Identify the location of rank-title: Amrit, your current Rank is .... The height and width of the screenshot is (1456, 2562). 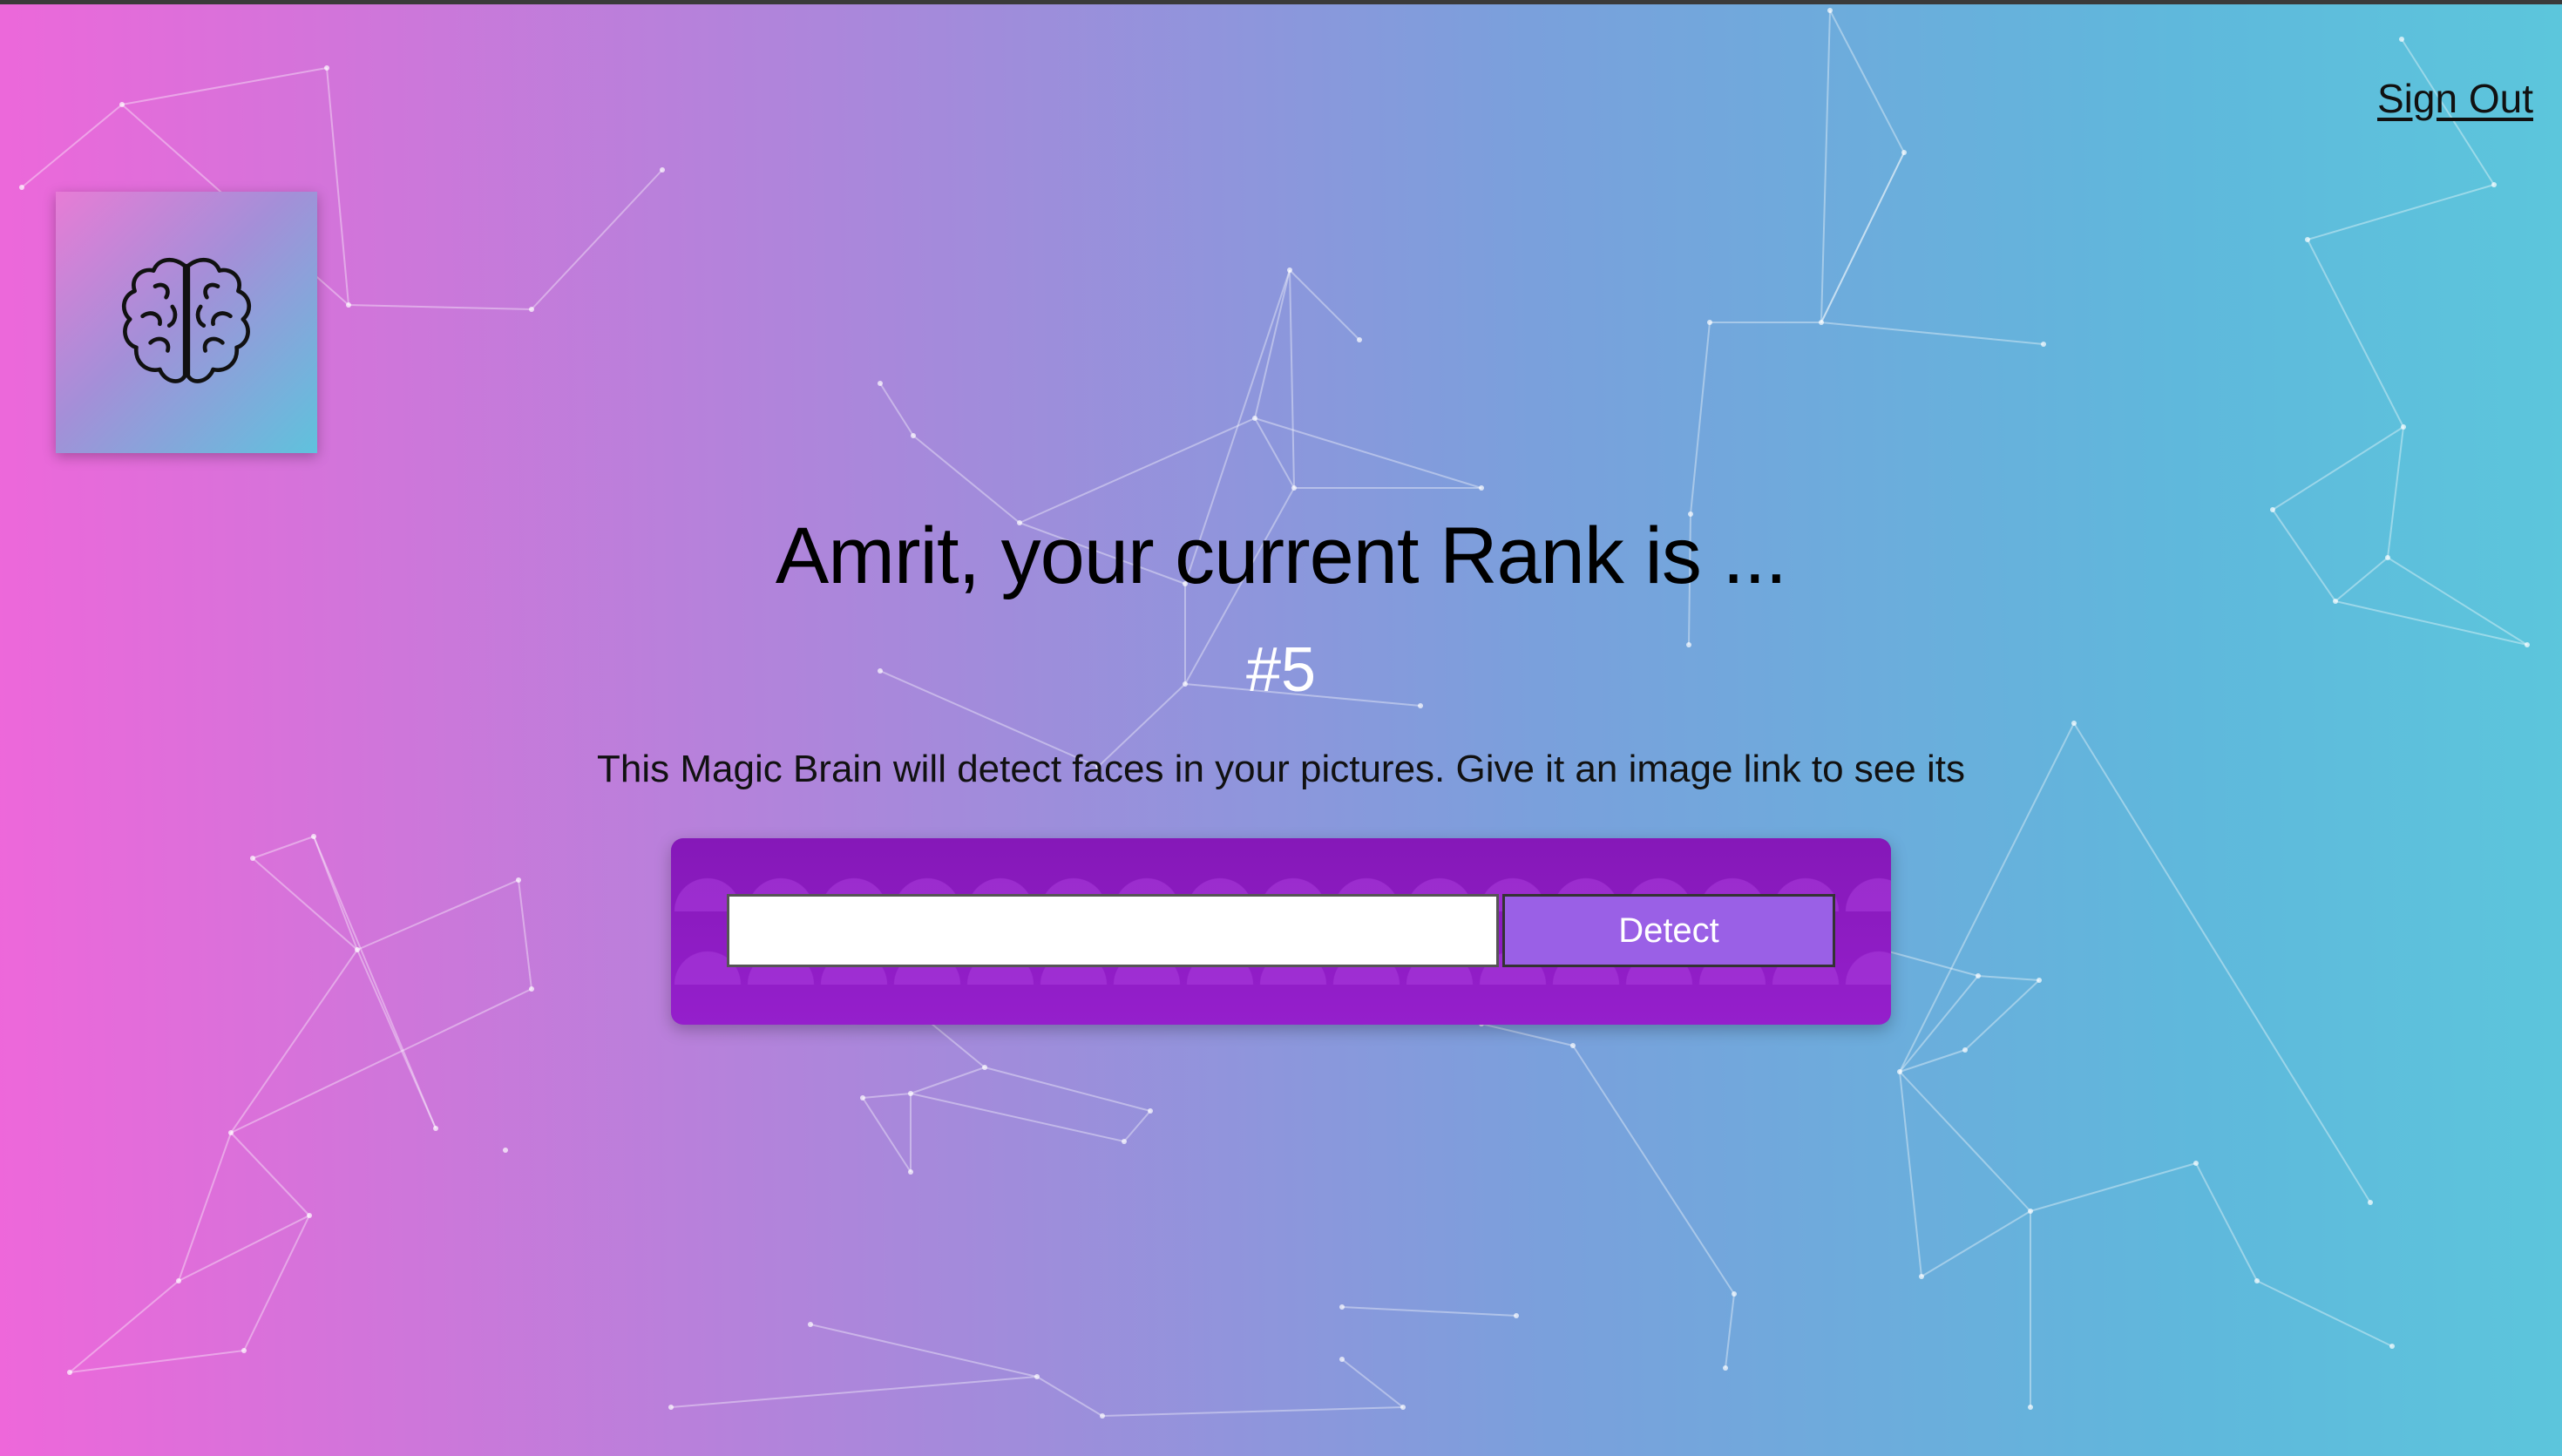
(1281, 555).